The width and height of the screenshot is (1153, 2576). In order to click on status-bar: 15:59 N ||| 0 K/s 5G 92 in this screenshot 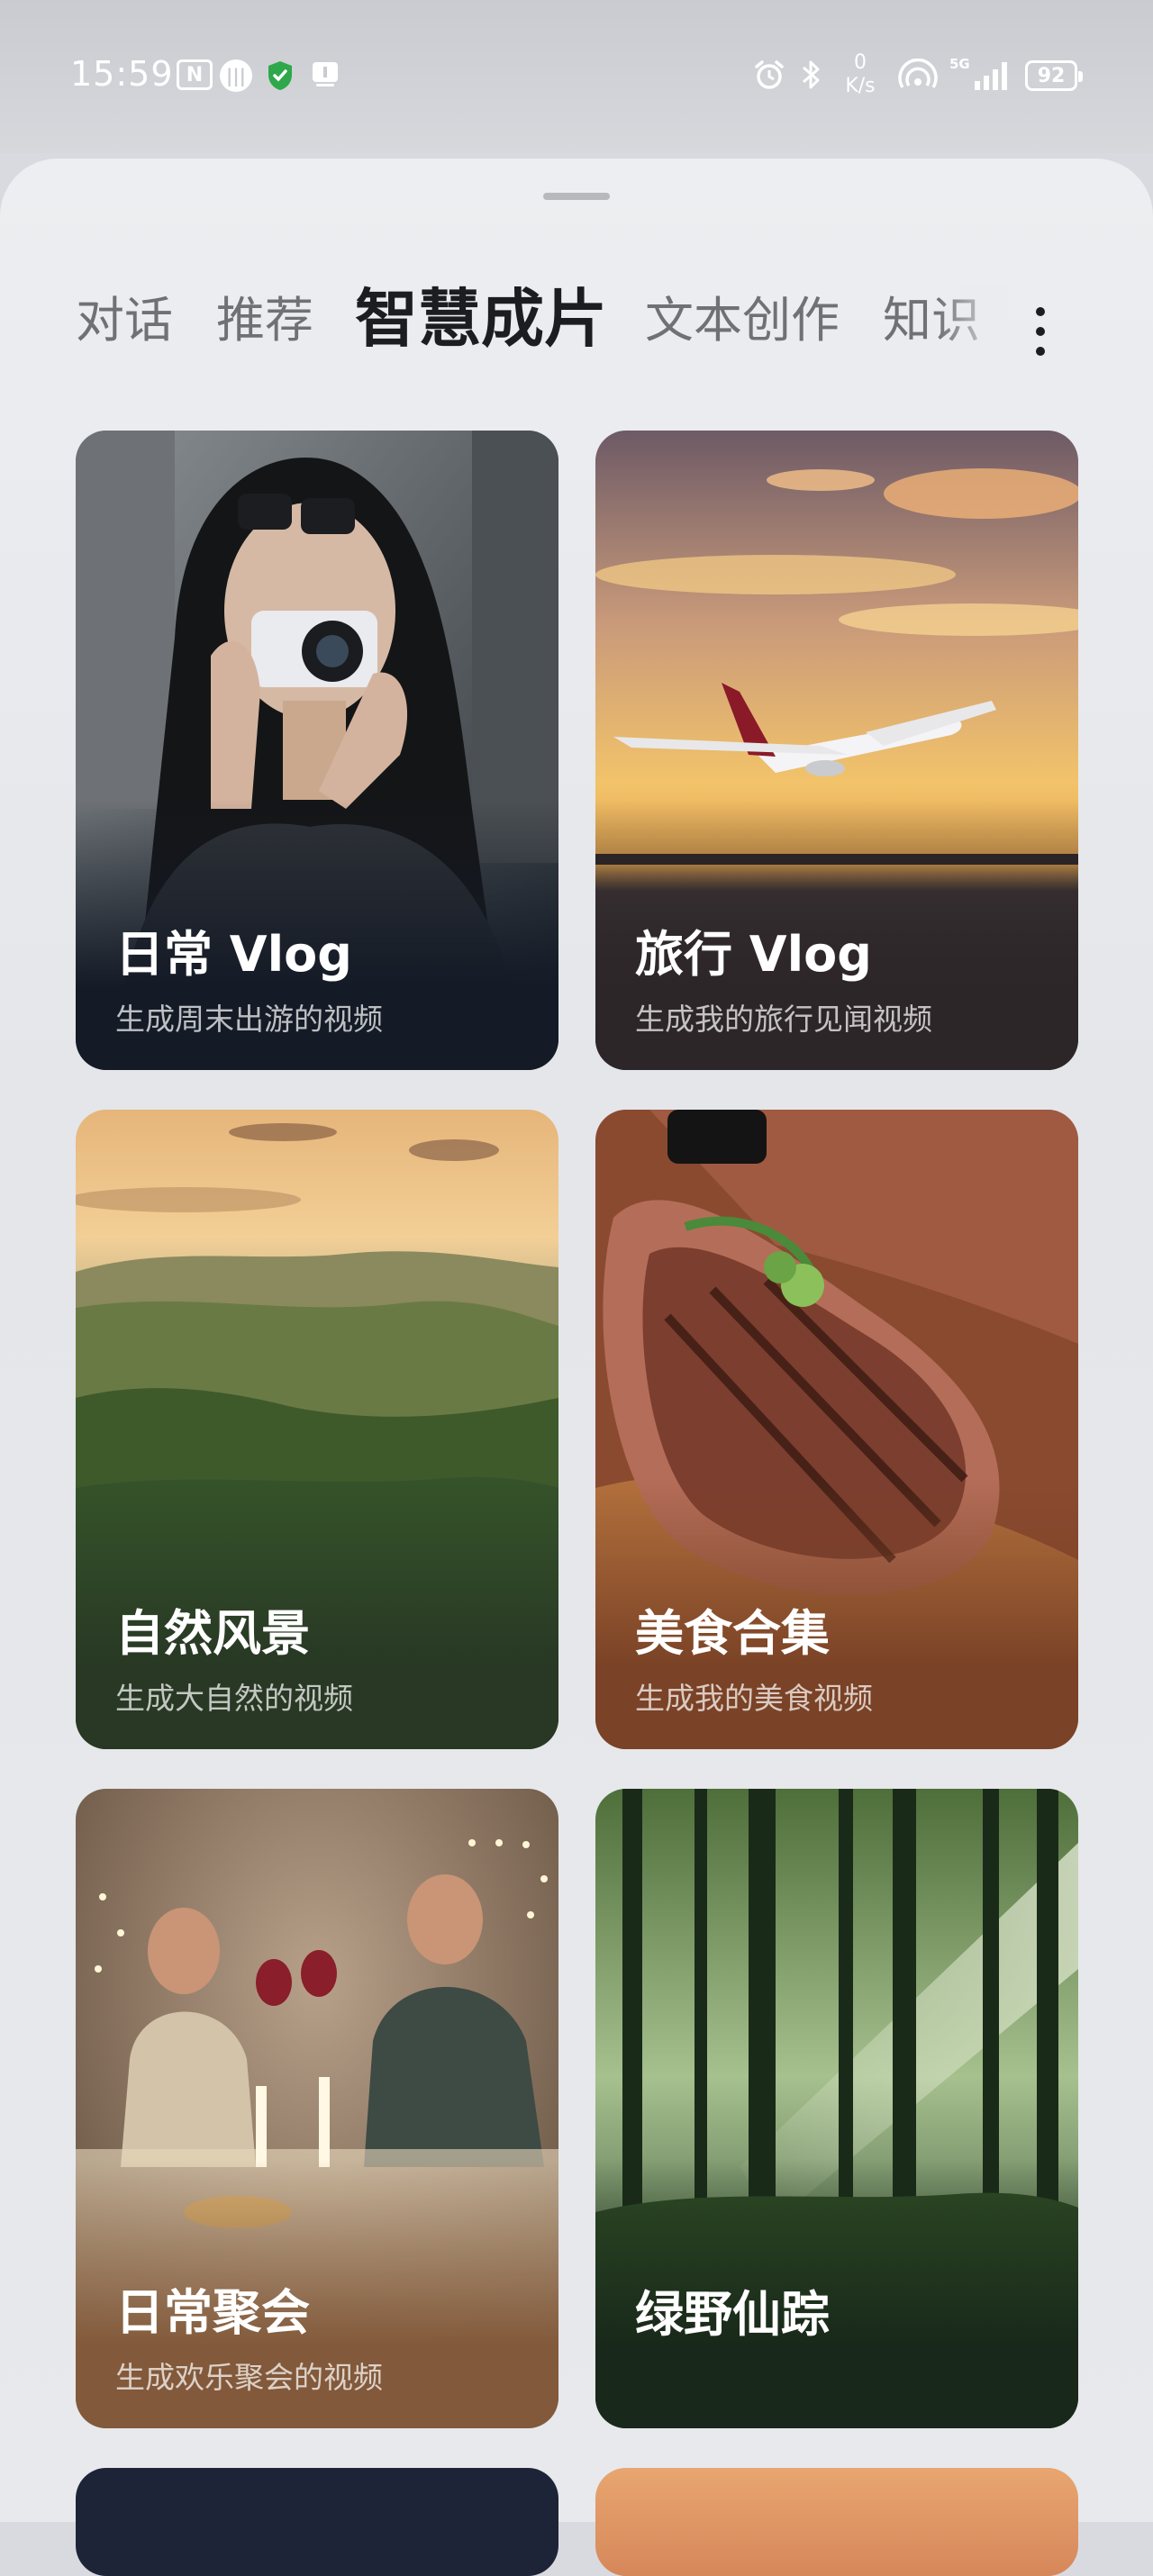, I will do `click(576, 76)`.